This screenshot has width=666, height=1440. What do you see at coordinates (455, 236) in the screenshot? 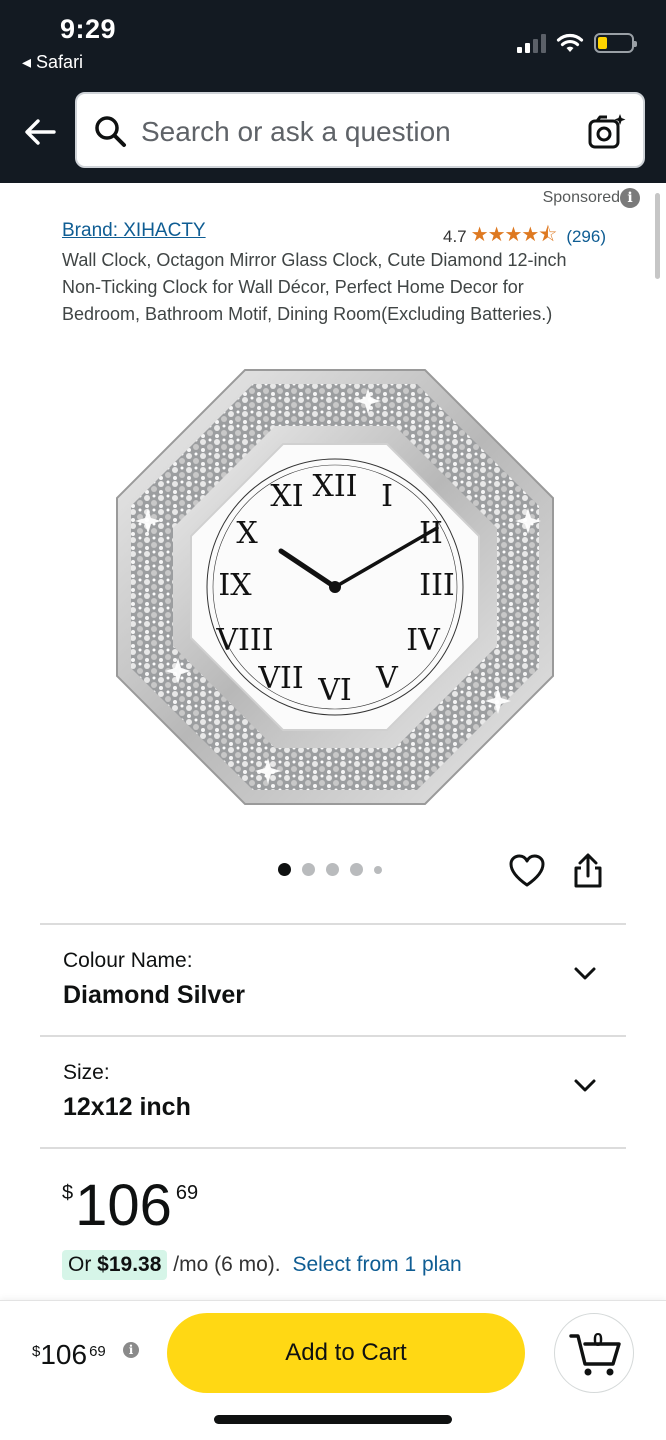
I see `rating-value: 4.7` at bounding box center [455, 236].